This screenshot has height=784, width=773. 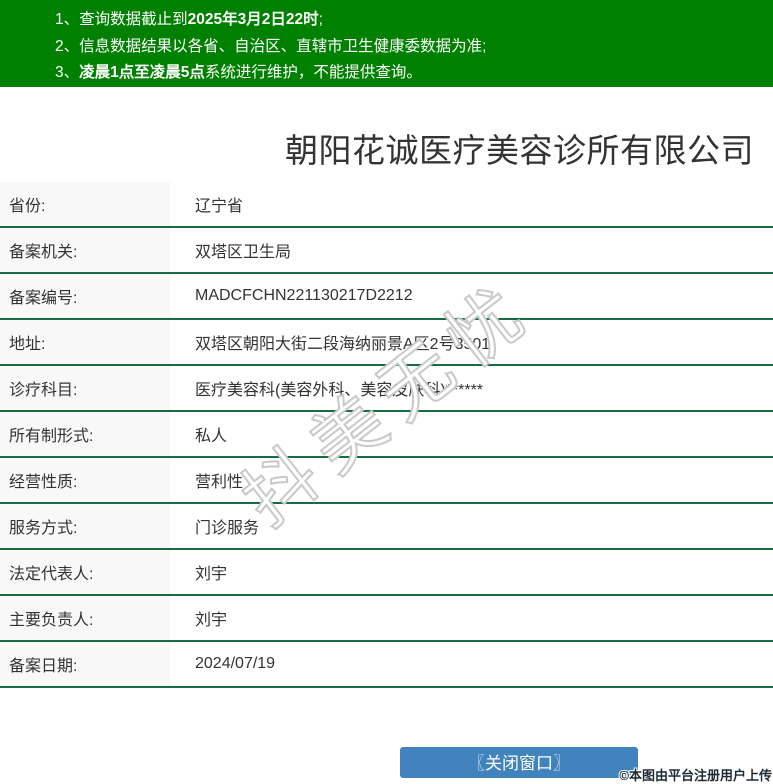 I want to click on notice-line-3-bold: 凌晨1点至凌晨5点, so click(x=142, y=72).